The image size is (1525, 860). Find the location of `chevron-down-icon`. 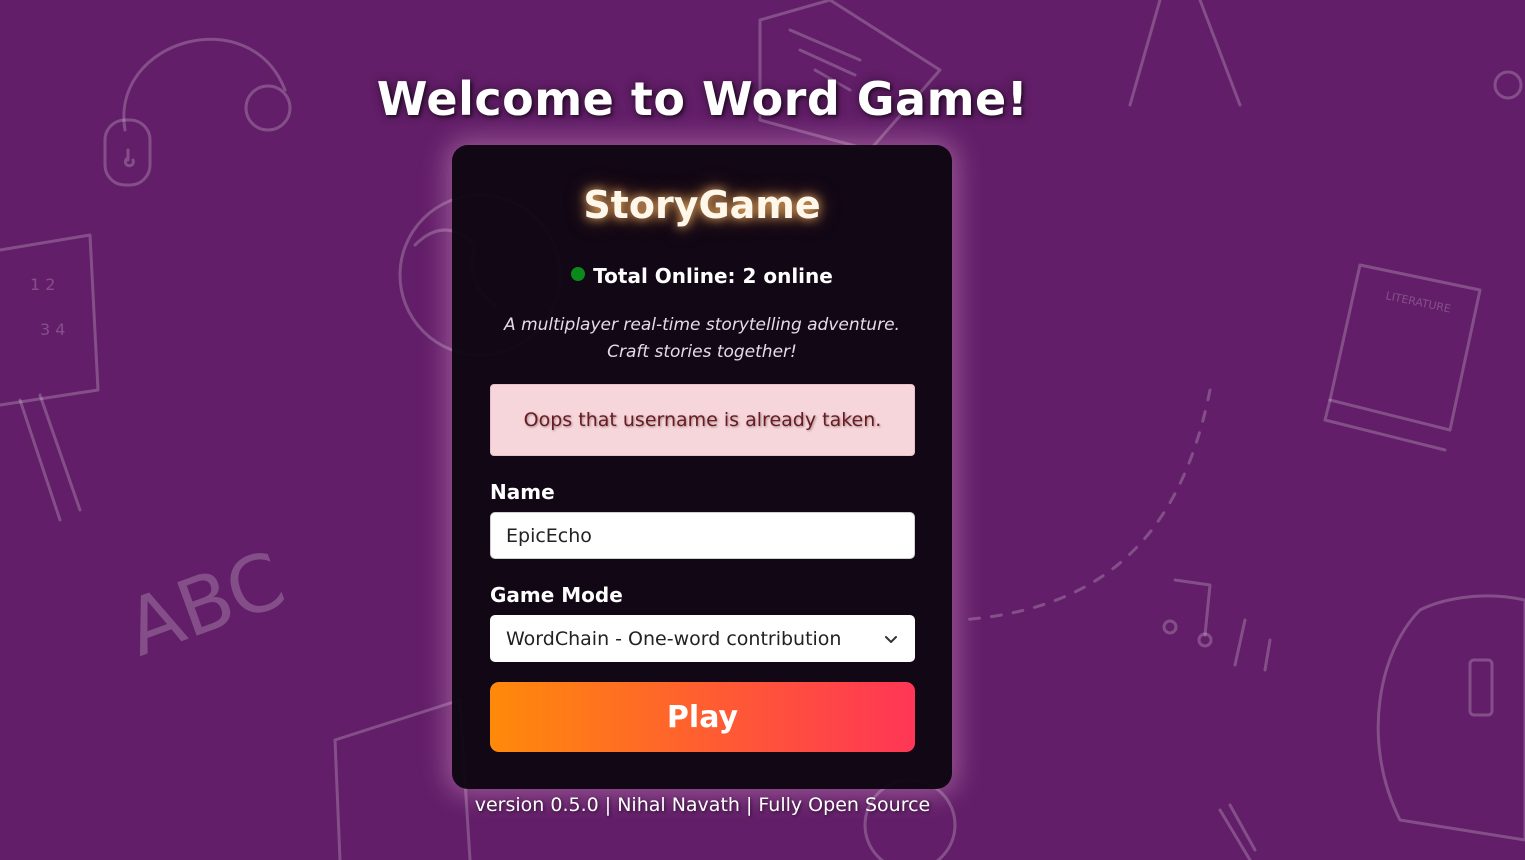

chevron-down-icon is located at coordinates (891, 639).